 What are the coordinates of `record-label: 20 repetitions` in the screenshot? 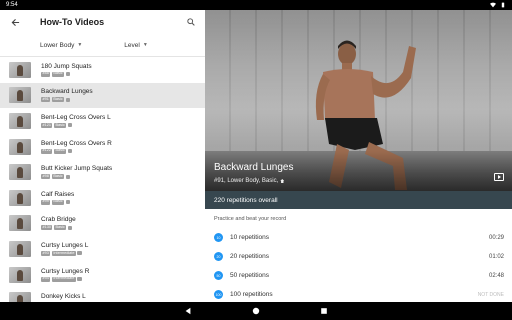 It's located at (250, 256).